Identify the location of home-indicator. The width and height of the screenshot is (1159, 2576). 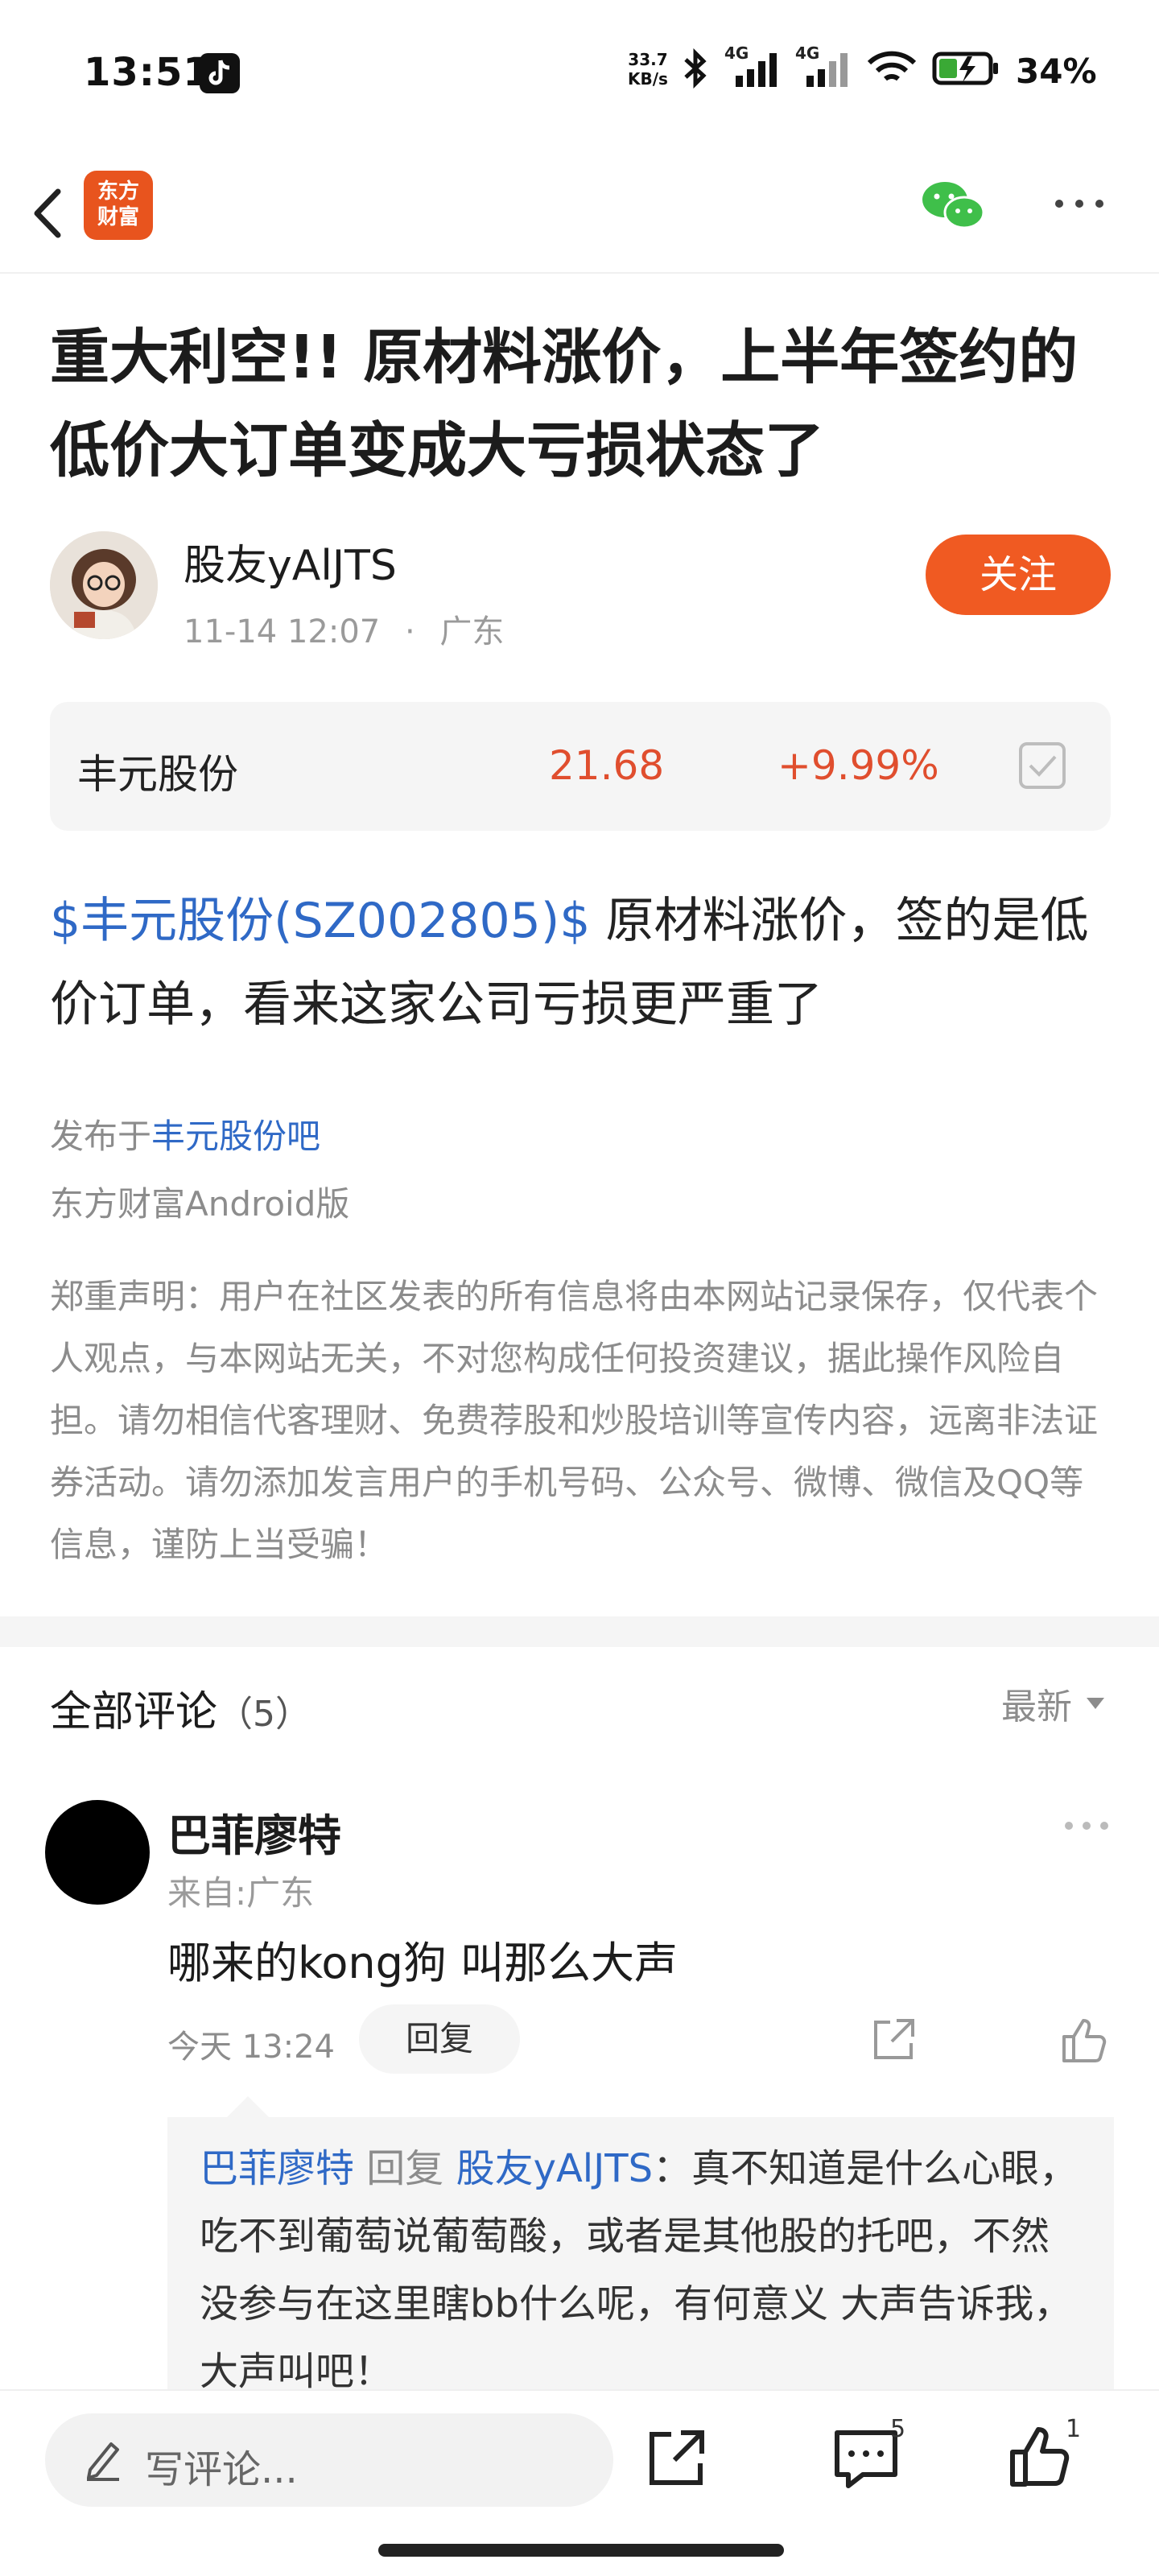
(581, 2550).